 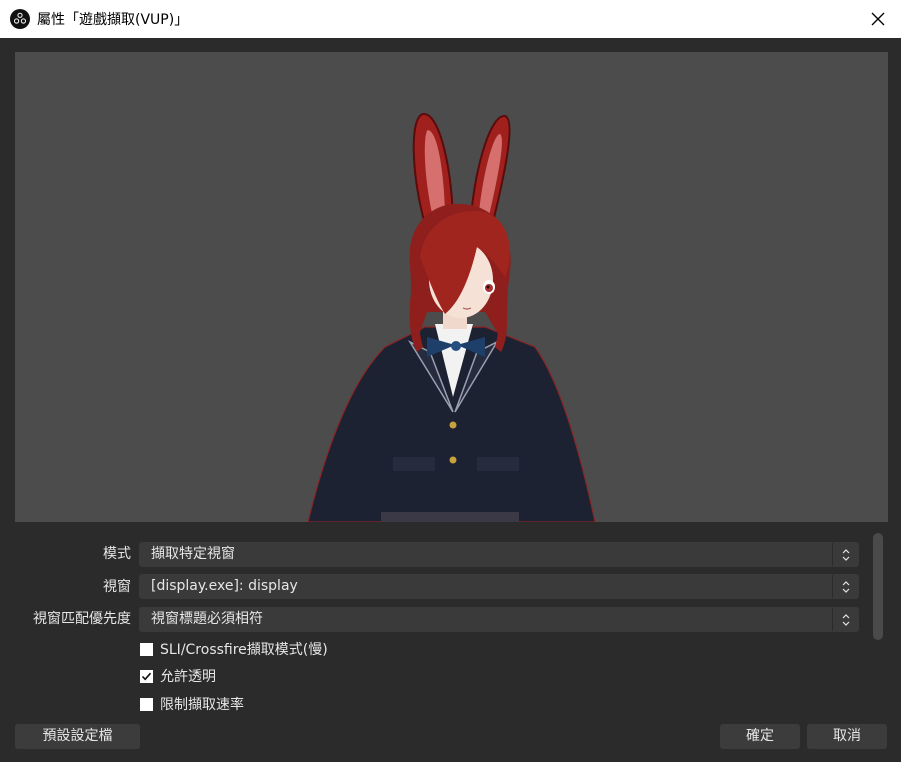 I want to click on defaults-button: 預設設定檔, so click(x=77, y=736).